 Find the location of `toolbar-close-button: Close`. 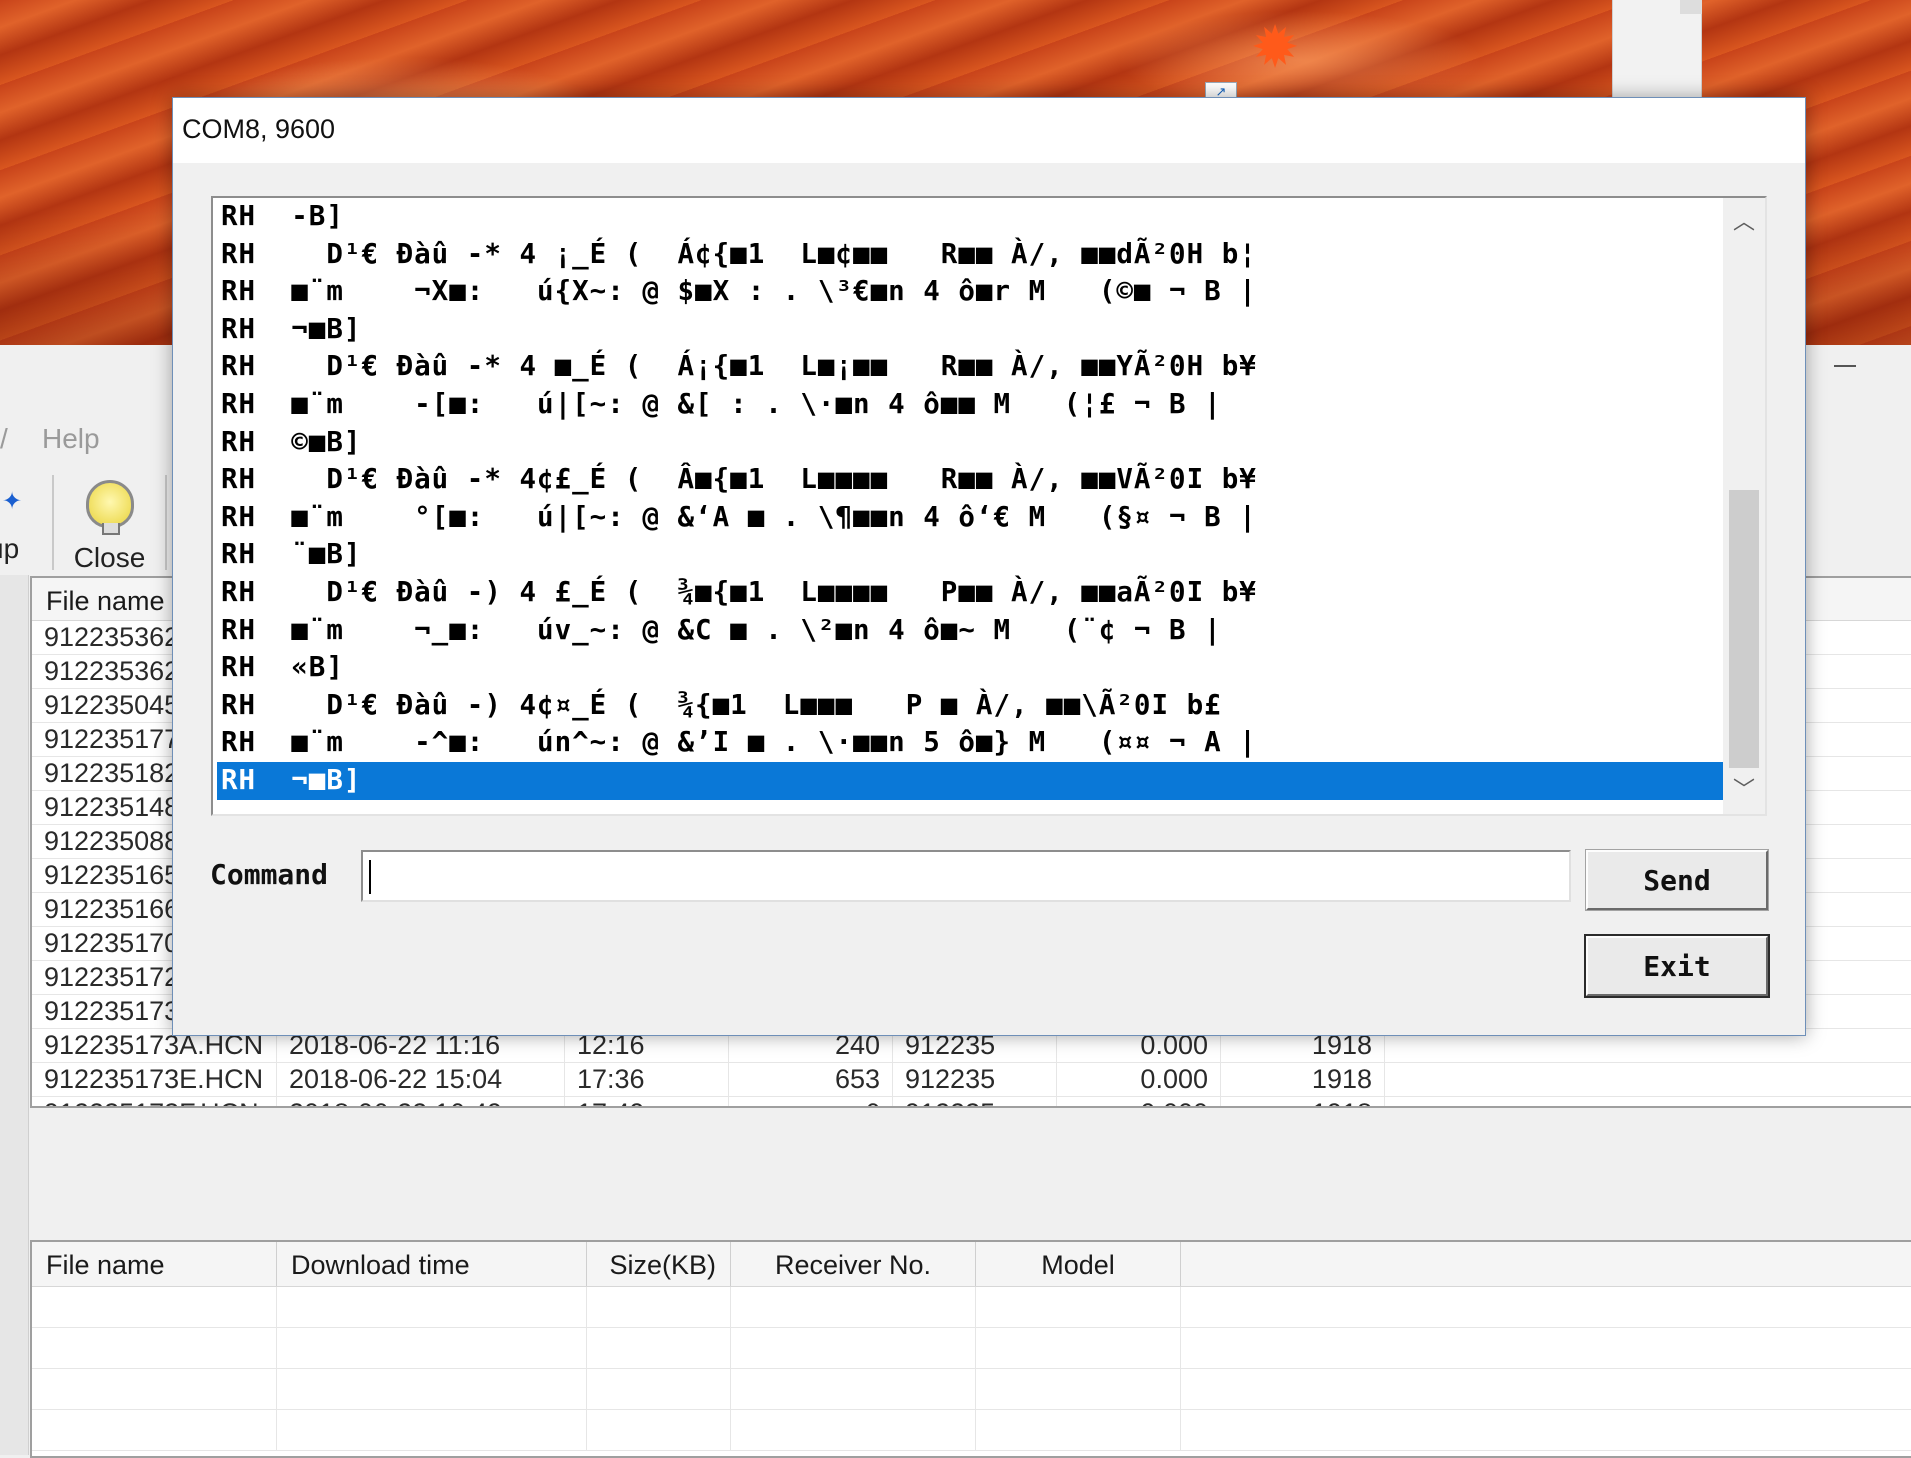

toolbar-close-button: Close is located at coordinates (109, 527).